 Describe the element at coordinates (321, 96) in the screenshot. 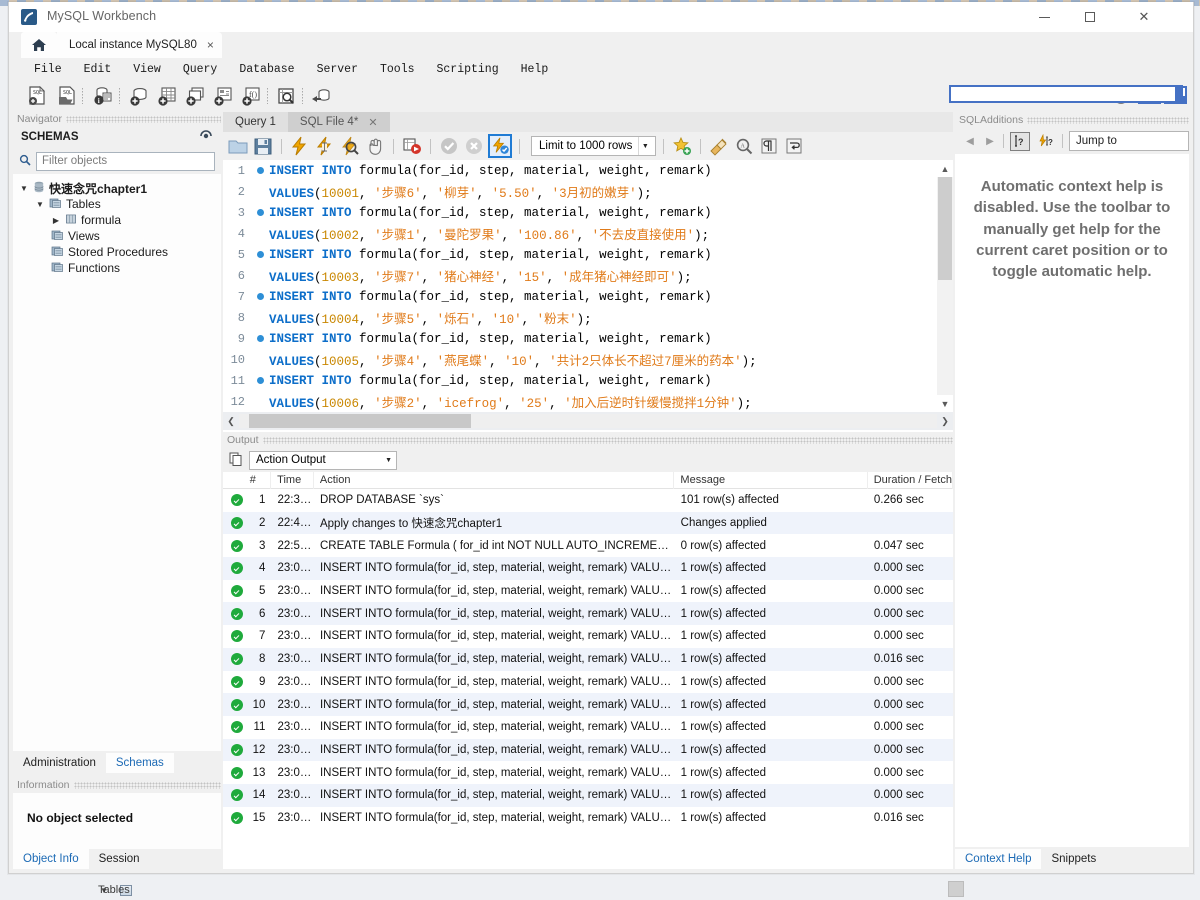

I see `manage-connections-icon` at that location.